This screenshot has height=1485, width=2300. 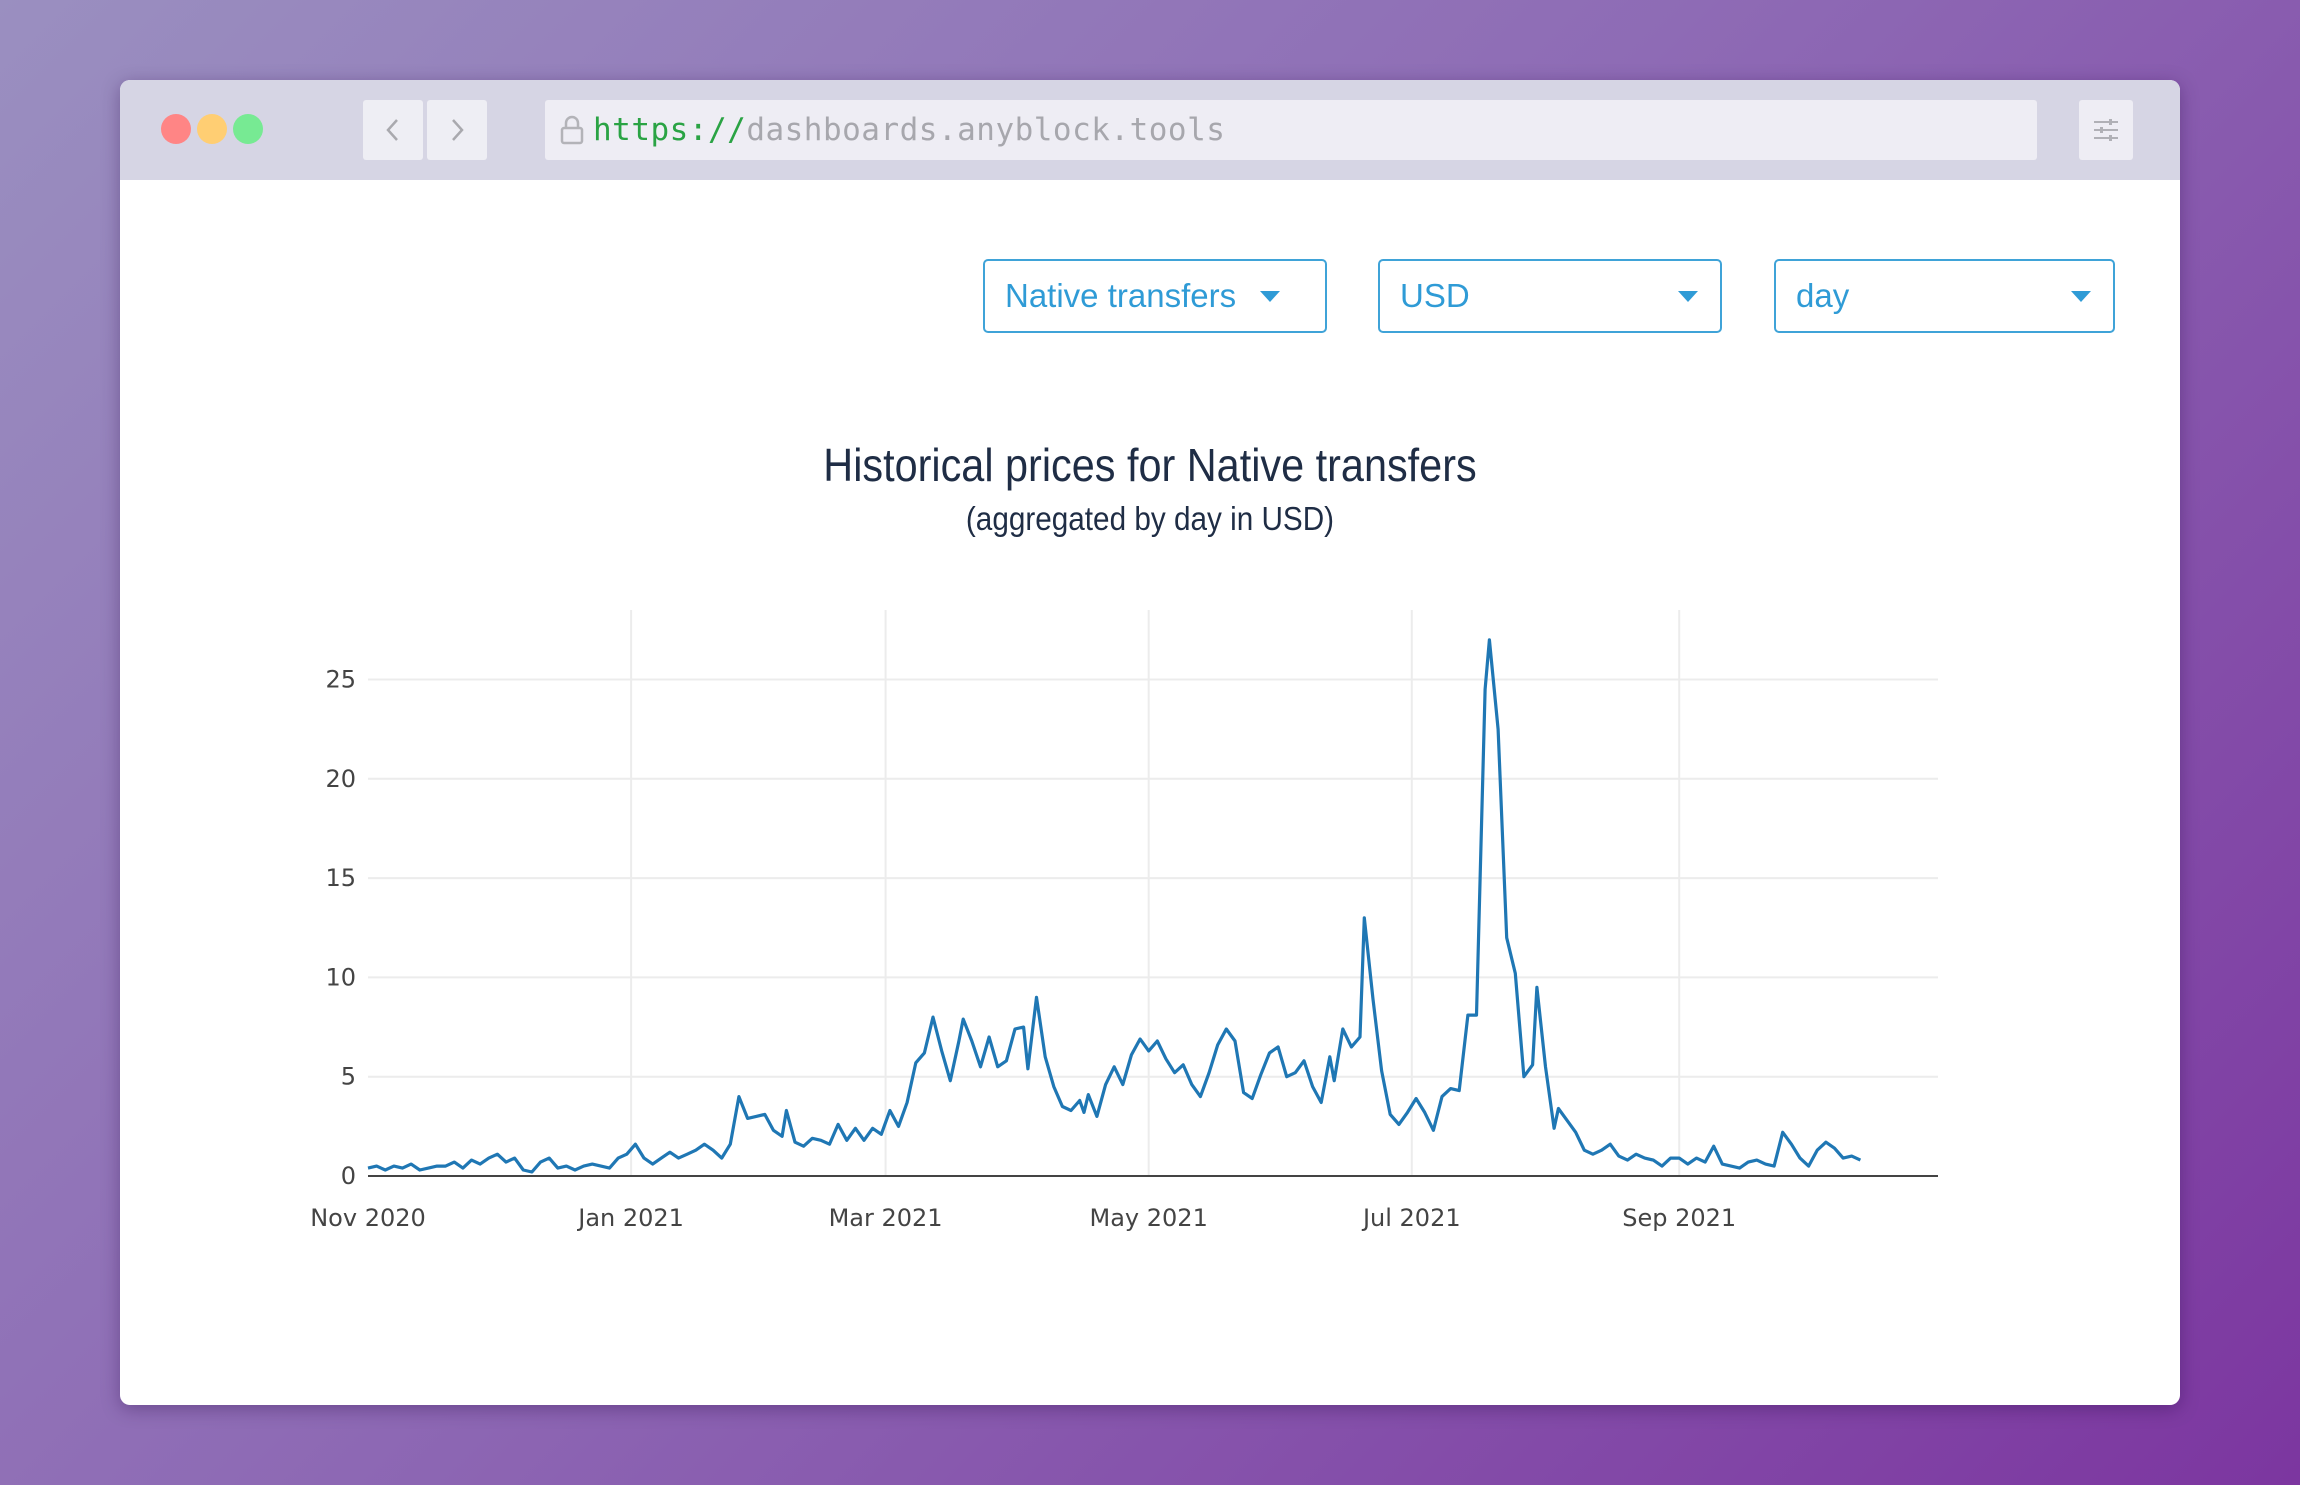 What do you see at coordinates (1411, 1218) in the screenshot?
I see `x-tick-label: Jul 2021` at bounding box center [1411, 1218].